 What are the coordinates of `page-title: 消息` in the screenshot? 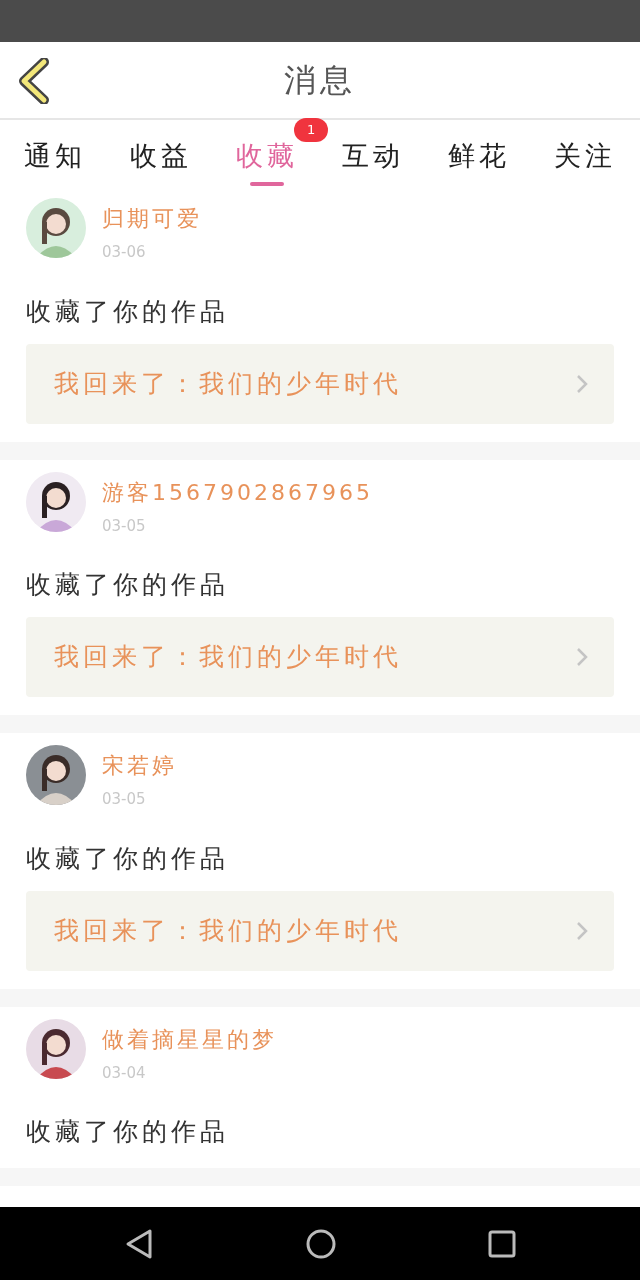 It's located at (320, 80).